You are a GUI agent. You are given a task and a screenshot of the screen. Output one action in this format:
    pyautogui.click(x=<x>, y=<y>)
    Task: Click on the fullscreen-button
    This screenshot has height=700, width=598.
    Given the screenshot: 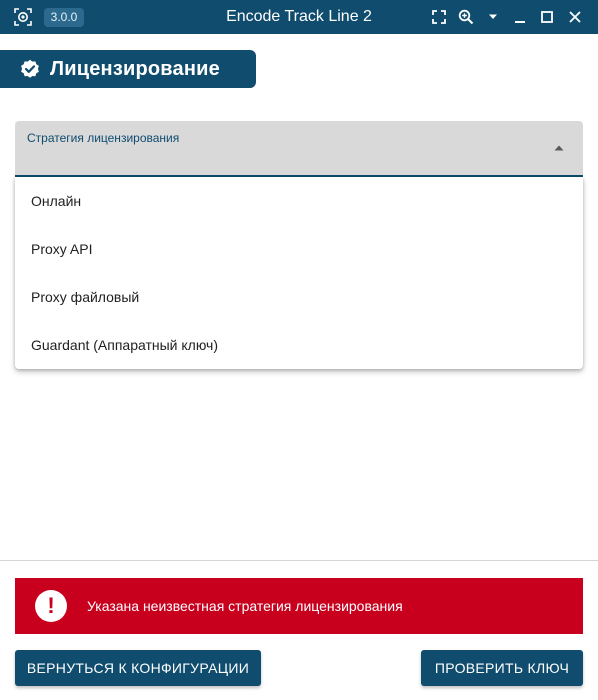 What is the action you would take?
    pyautogui.click(x=439, y=17)
    